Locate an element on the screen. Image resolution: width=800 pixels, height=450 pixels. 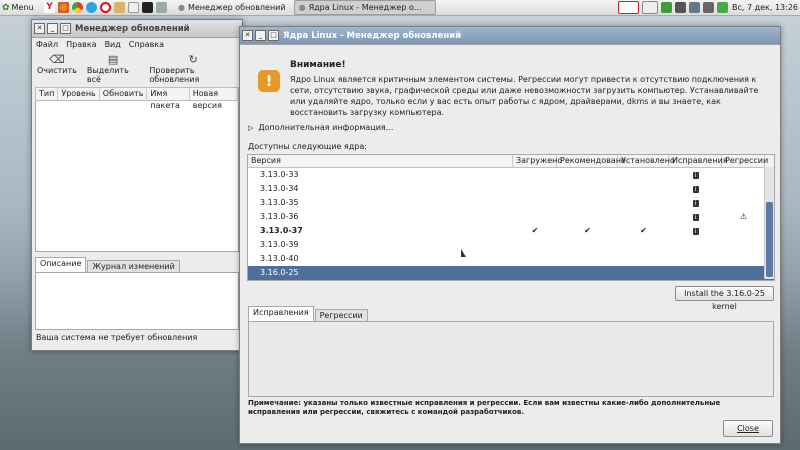
menu-button: ✿ Menu is located at coordinates (23, 8).